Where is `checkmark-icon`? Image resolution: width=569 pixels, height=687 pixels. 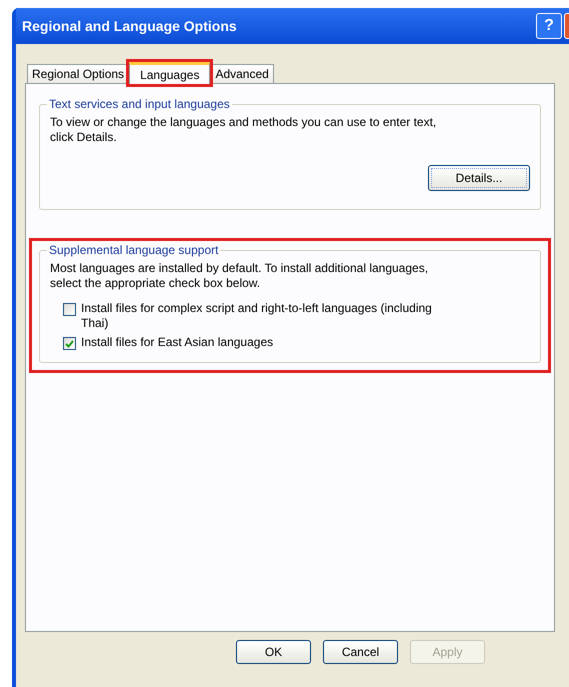 checkmark-icon is located at coordinates (69, 344).